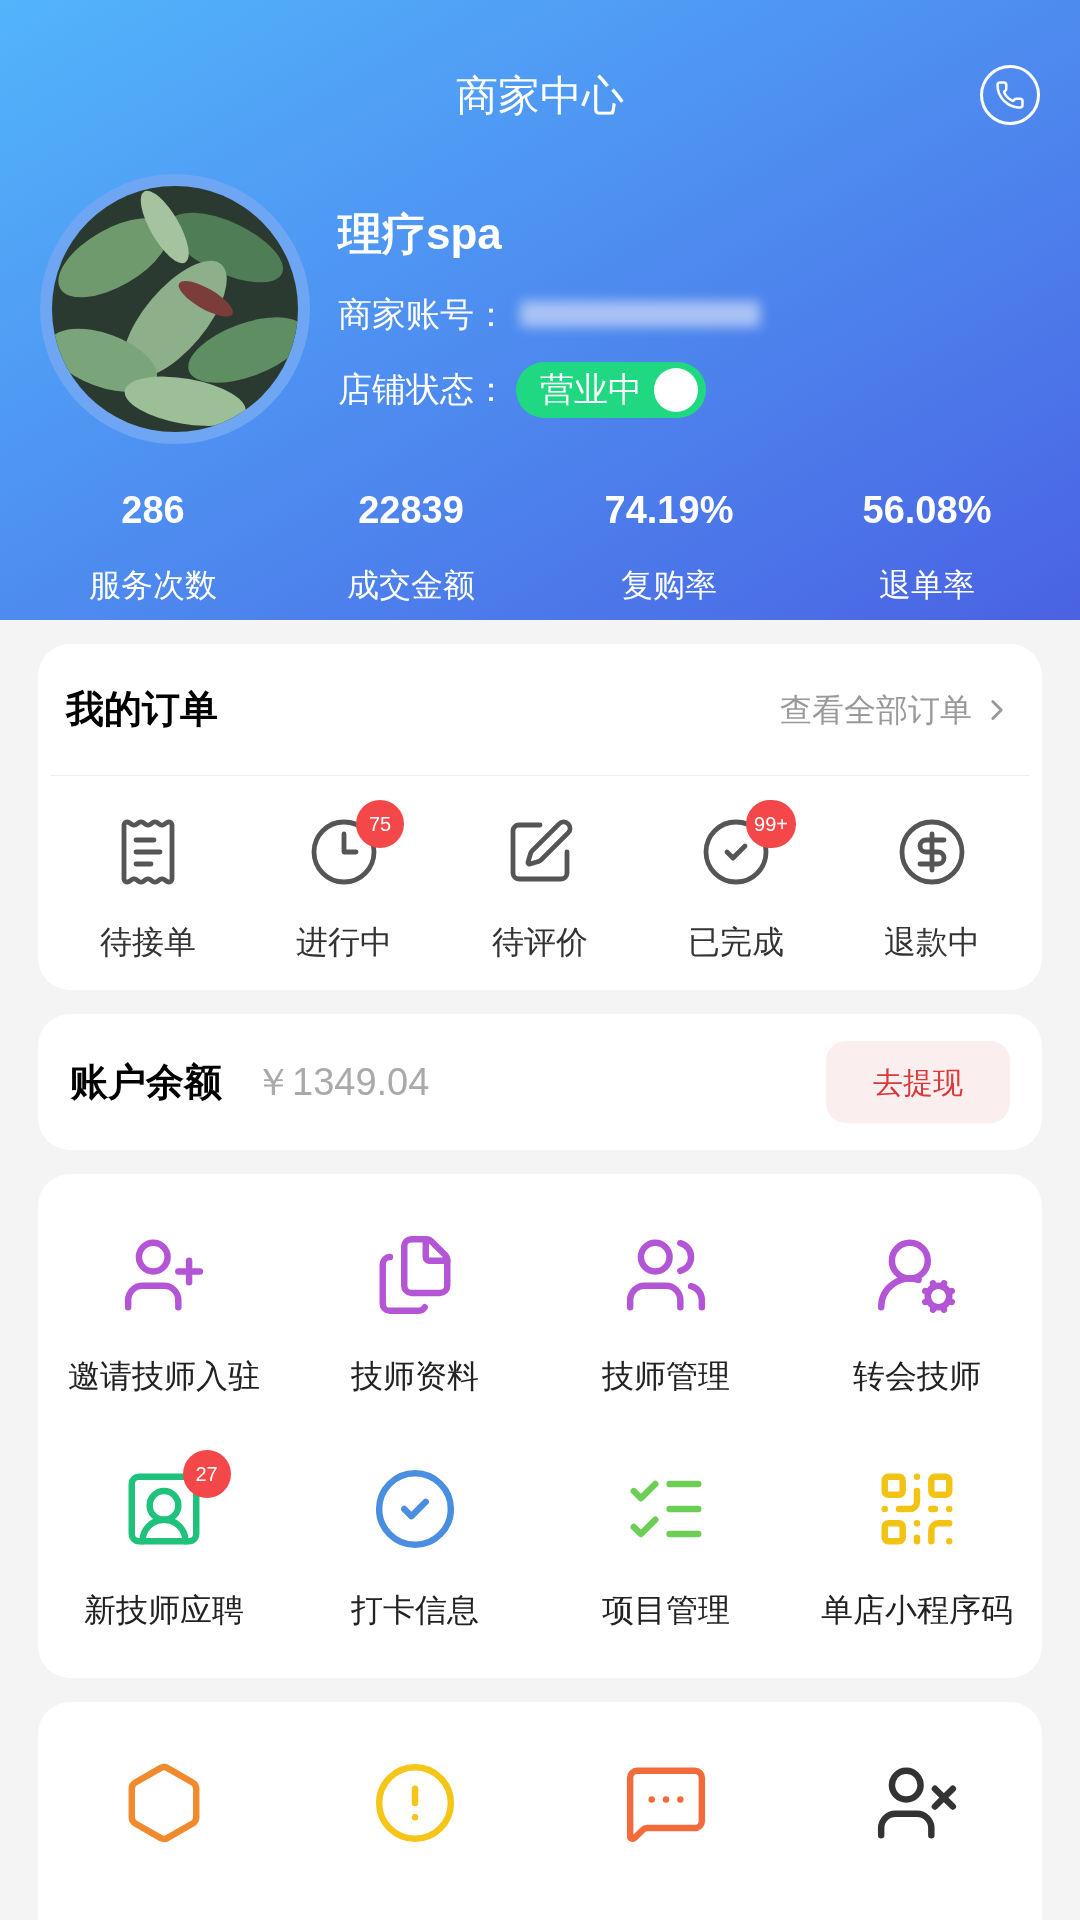 This screenshot has height=1920, width=1080. I want to click on stat-value: 56.08%, so click(927, 510).